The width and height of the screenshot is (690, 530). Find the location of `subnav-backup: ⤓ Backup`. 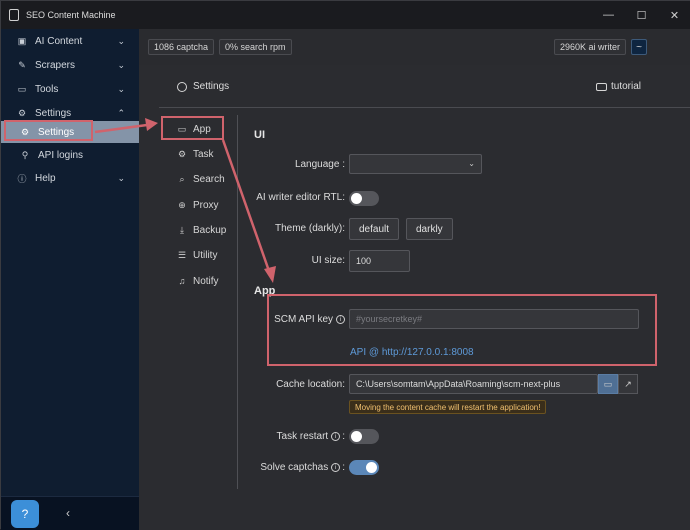

subnav-backup: ⤓ Backup is located at coordinates (198, 230).